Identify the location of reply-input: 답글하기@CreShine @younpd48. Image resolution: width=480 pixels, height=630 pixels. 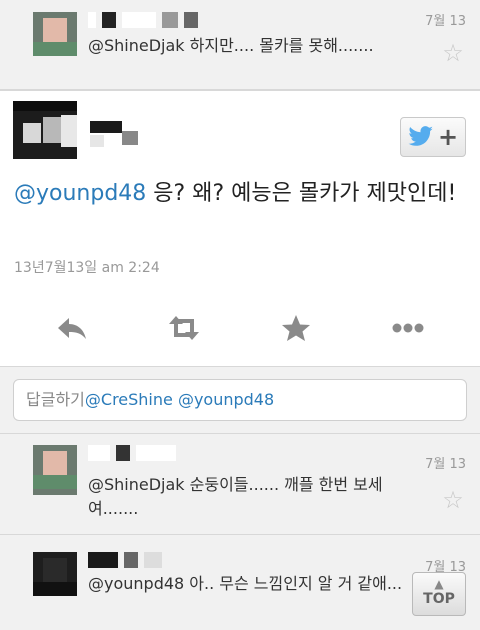
(240, 400).